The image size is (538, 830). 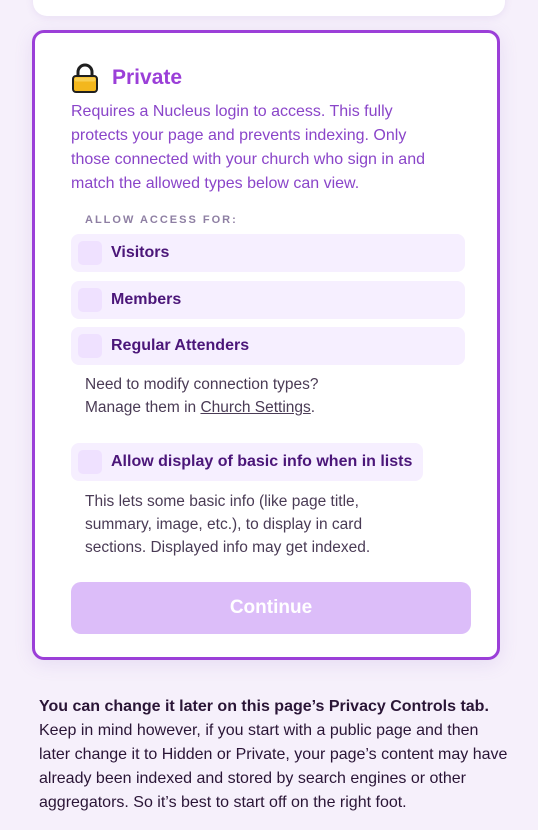 I want to click on regular-attenders-label: Regular Attenders, so click(x=180, y=345).